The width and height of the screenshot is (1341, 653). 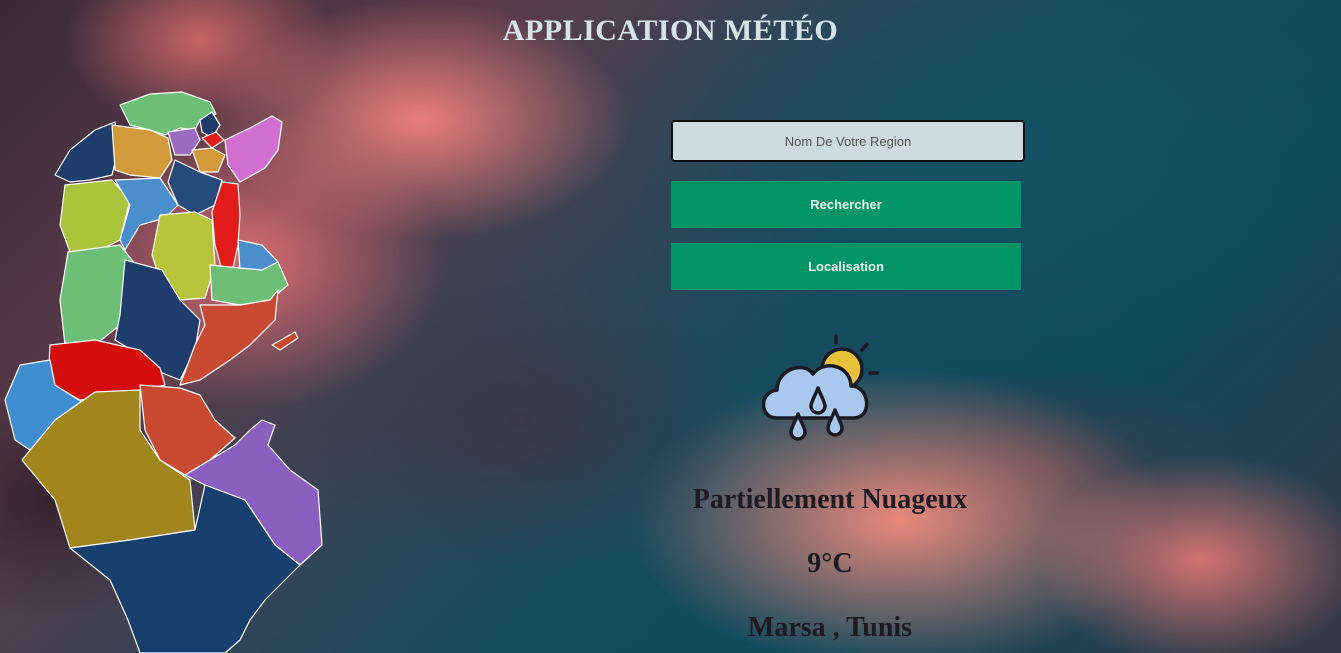 I want to click on location-name: Marsa , Tunis, so click(x=830, y=627).